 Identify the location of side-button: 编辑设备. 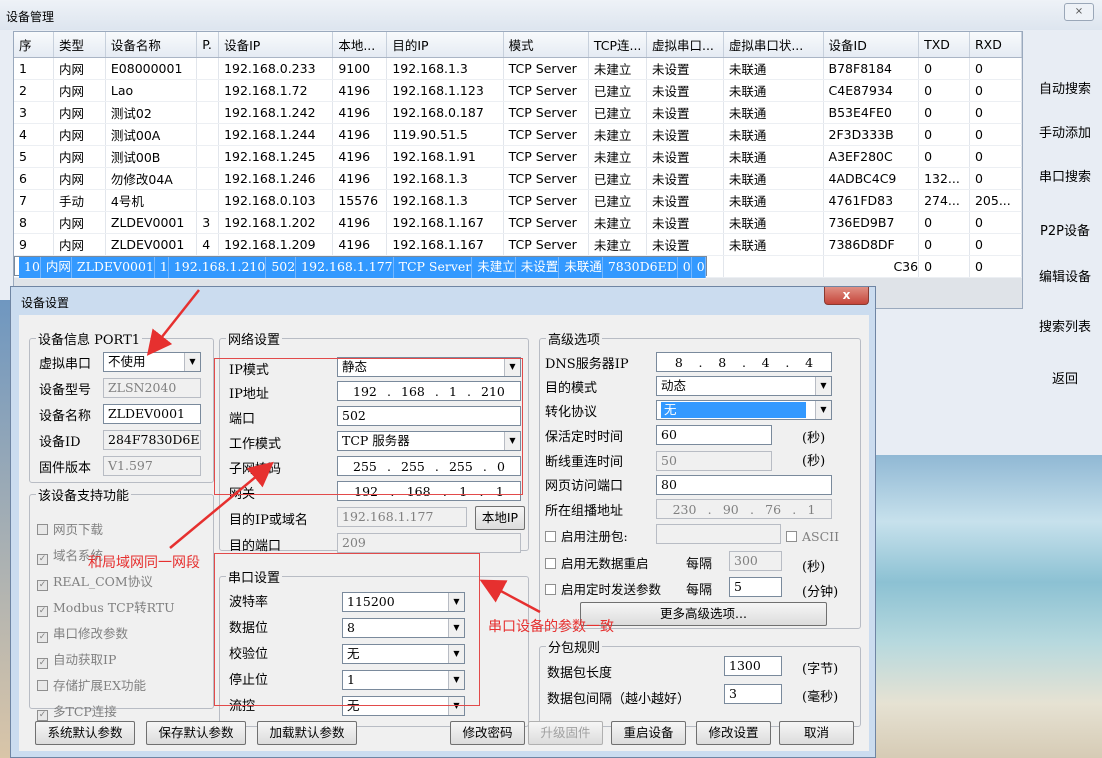
(1065, 278).